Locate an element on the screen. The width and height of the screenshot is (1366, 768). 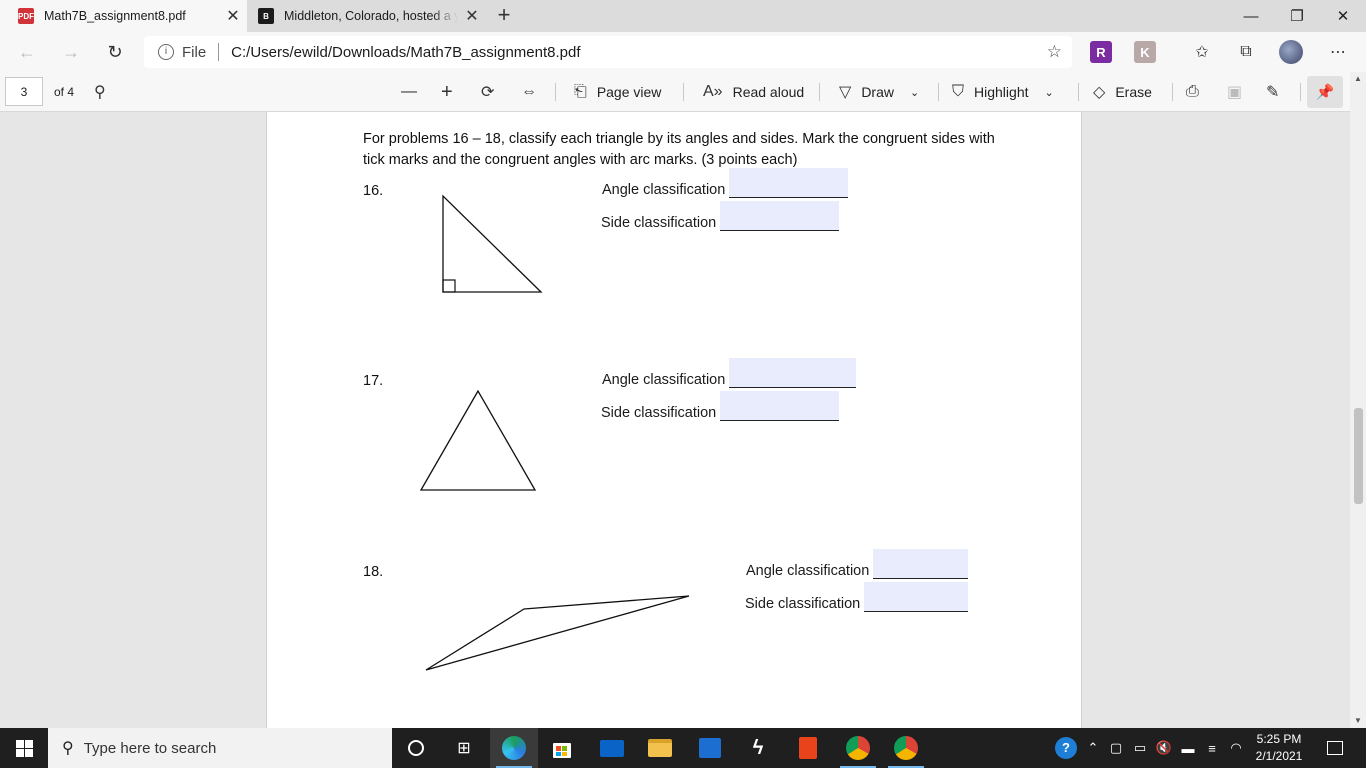
angle-classification-row: Angle classification is located at coordinates (857, 564).